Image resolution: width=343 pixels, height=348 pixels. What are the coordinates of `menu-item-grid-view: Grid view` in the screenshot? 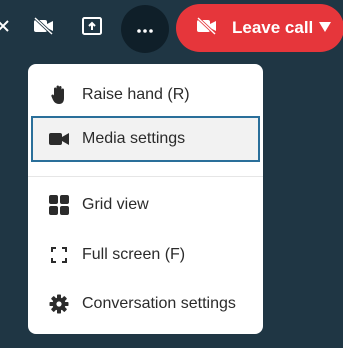 It's located at (145, 205).